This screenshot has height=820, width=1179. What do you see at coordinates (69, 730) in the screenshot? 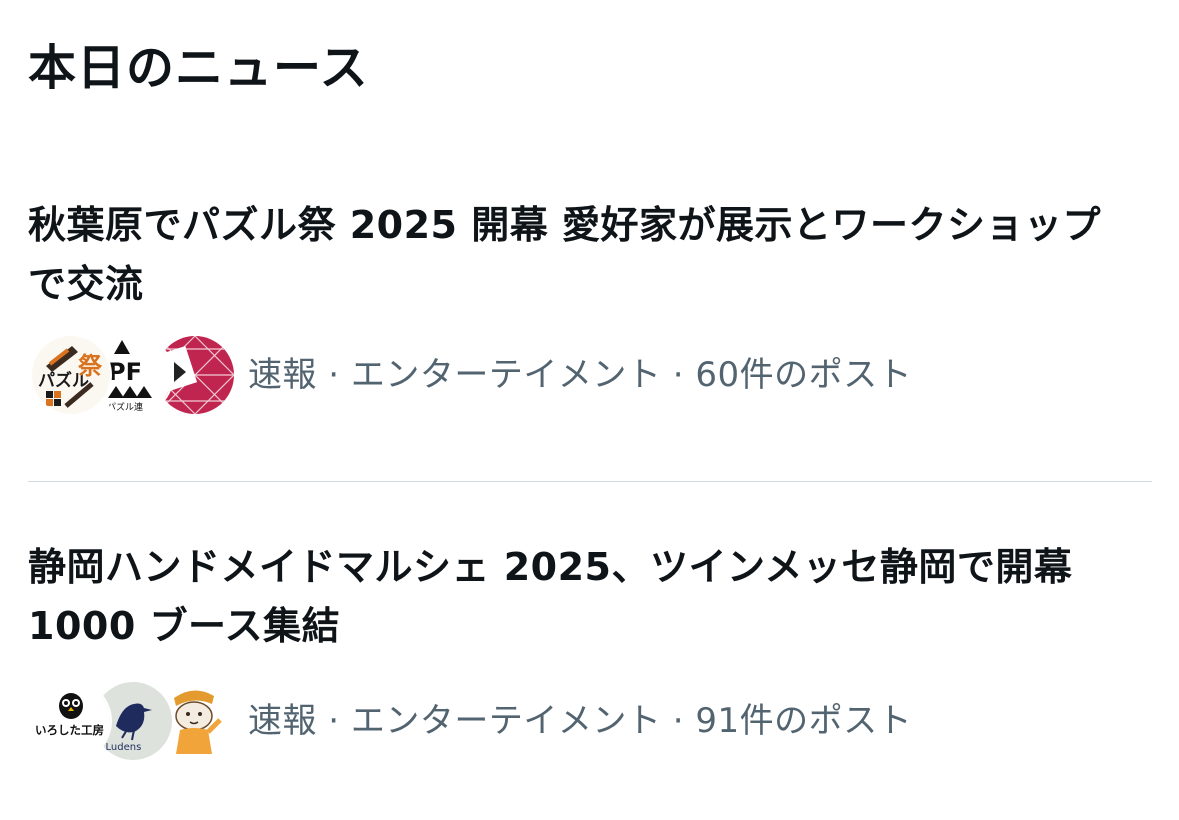
I see `svg-text: いろした工房` at bounding box center [69, 730].